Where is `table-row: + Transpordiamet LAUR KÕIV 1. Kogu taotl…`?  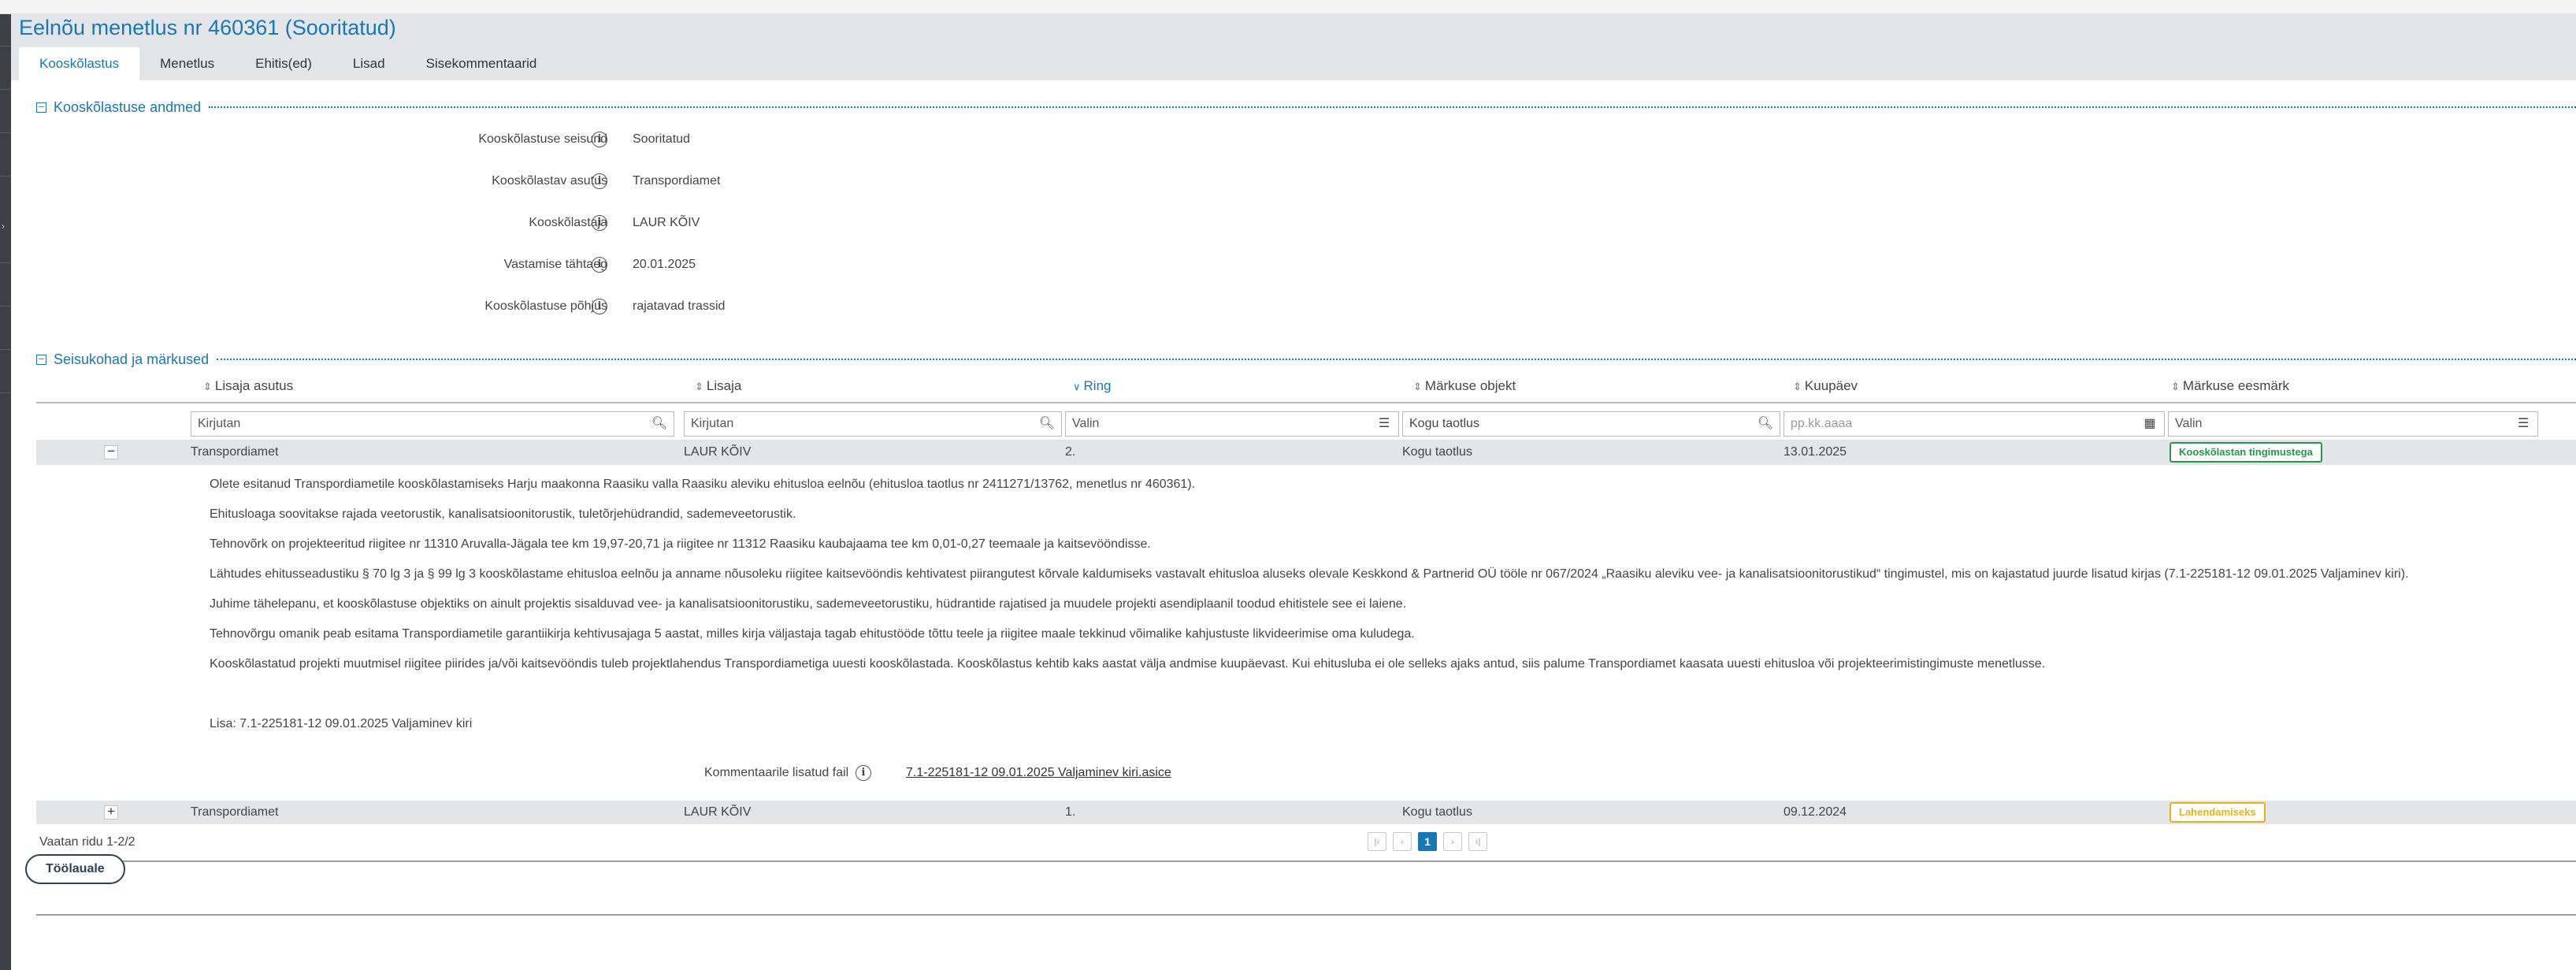 table-row: + Transpordiamet LAUR KÕIV 1. Kogu taotl… is located at coordinates (1306, 812).